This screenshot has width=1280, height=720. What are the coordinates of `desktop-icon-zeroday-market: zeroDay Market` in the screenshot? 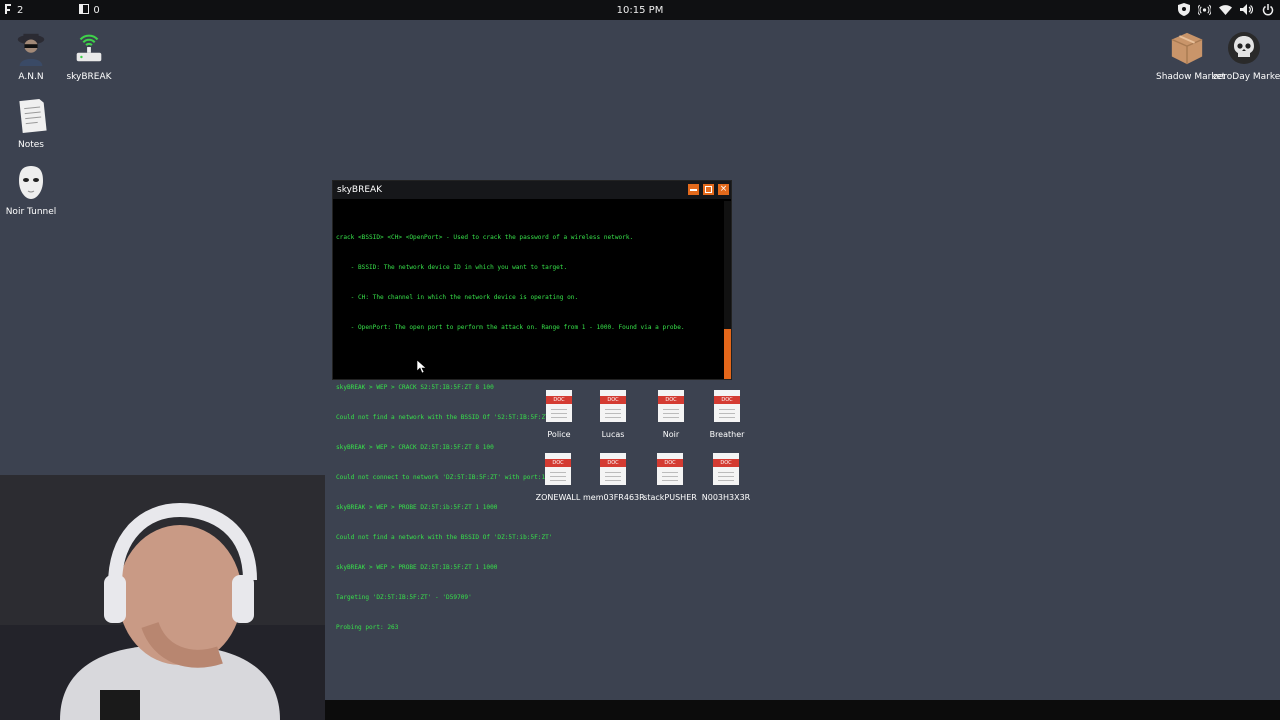 It's located at (1246, 56).